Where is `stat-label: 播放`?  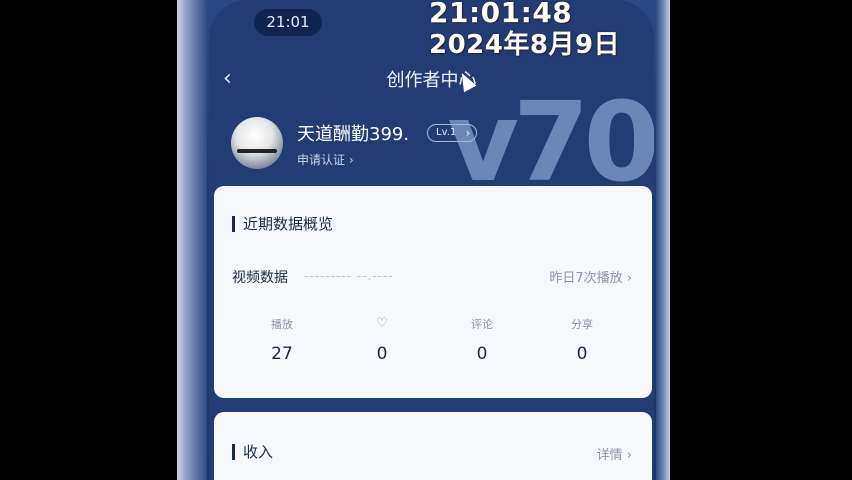
stat-label: 播放 is located at coordinates (282, 324).